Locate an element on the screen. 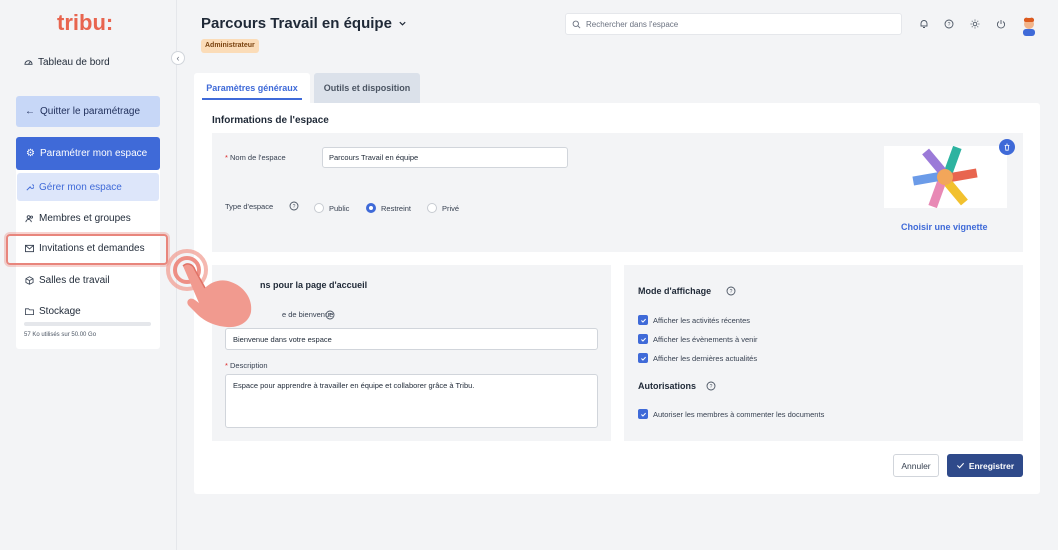  chevron-down-icon is located at coordinates (402, 23).